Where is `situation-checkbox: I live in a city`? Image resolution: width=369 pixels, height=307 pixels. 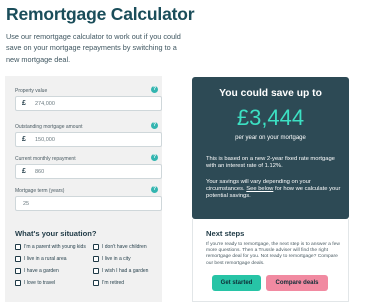
situation-checkbox: I live in a city is located at coordinates (112, 259).